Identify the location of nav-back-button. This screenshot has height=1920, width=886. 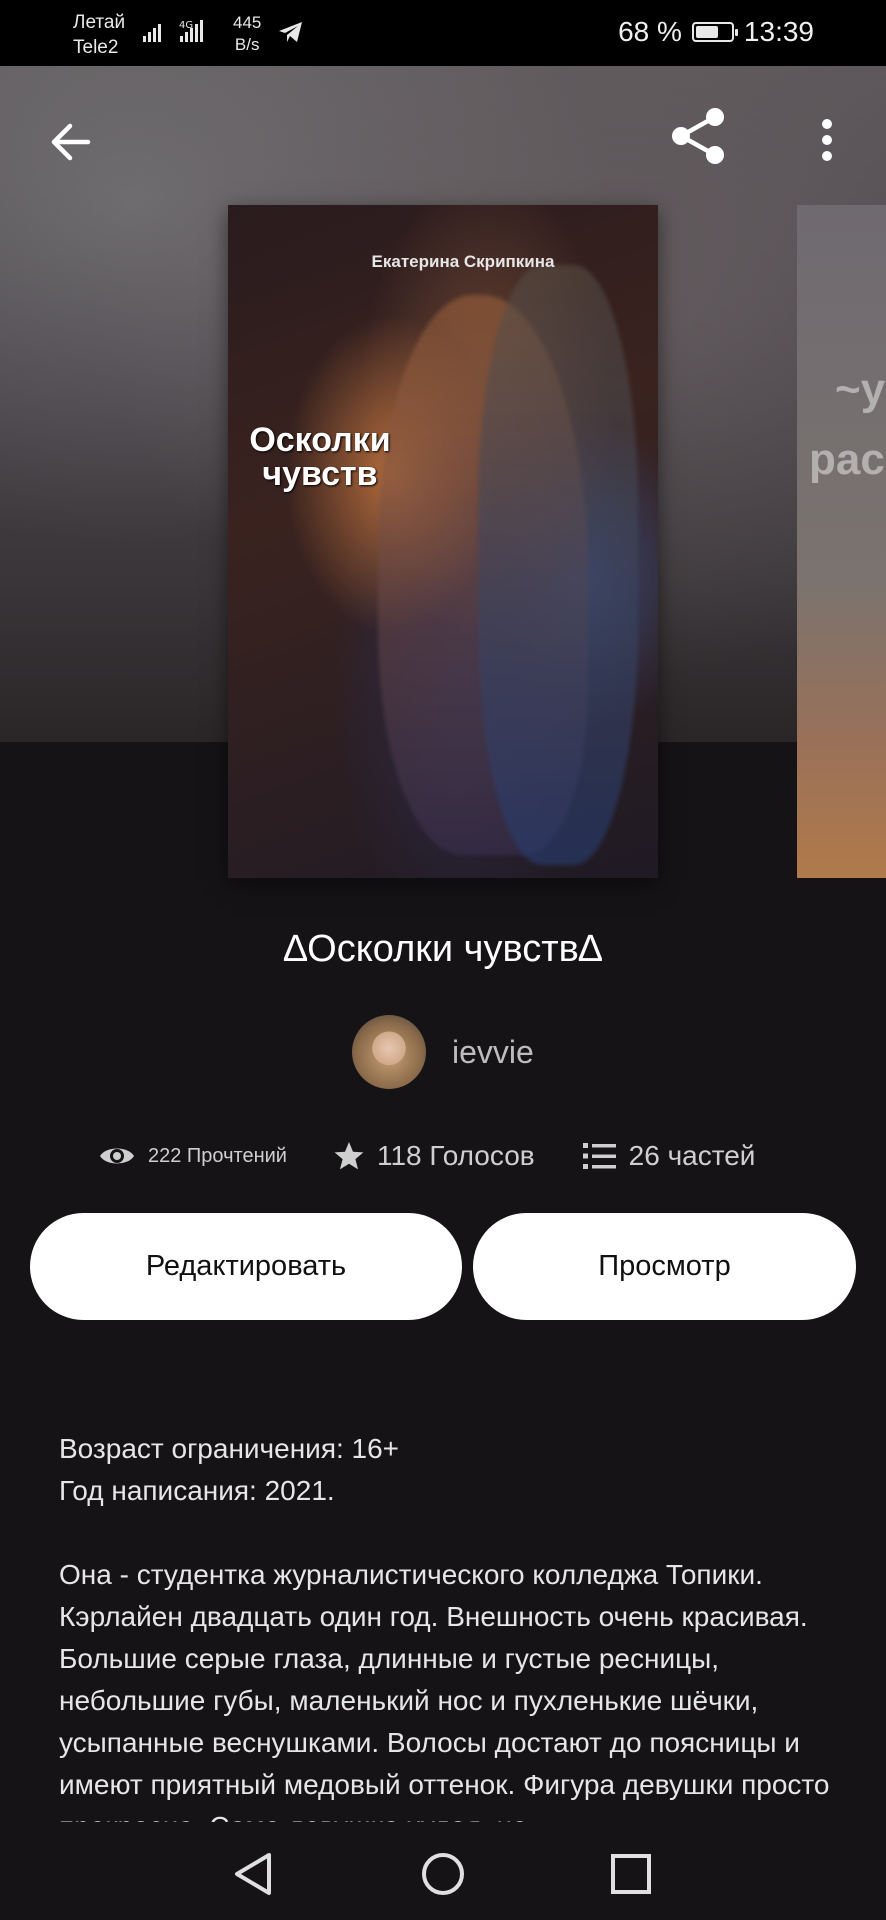
(253, 1874).